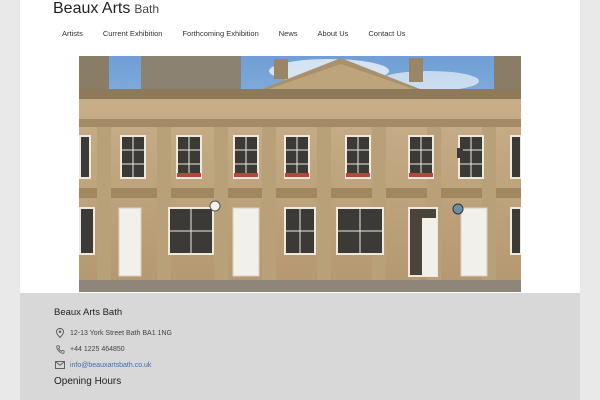 This screenshot has width=600, height=400. Describe the element at coordinates (121, 333) in the screenshot. I see `address-text: 12-13 York Street Bath BA1 1NG` at that location.